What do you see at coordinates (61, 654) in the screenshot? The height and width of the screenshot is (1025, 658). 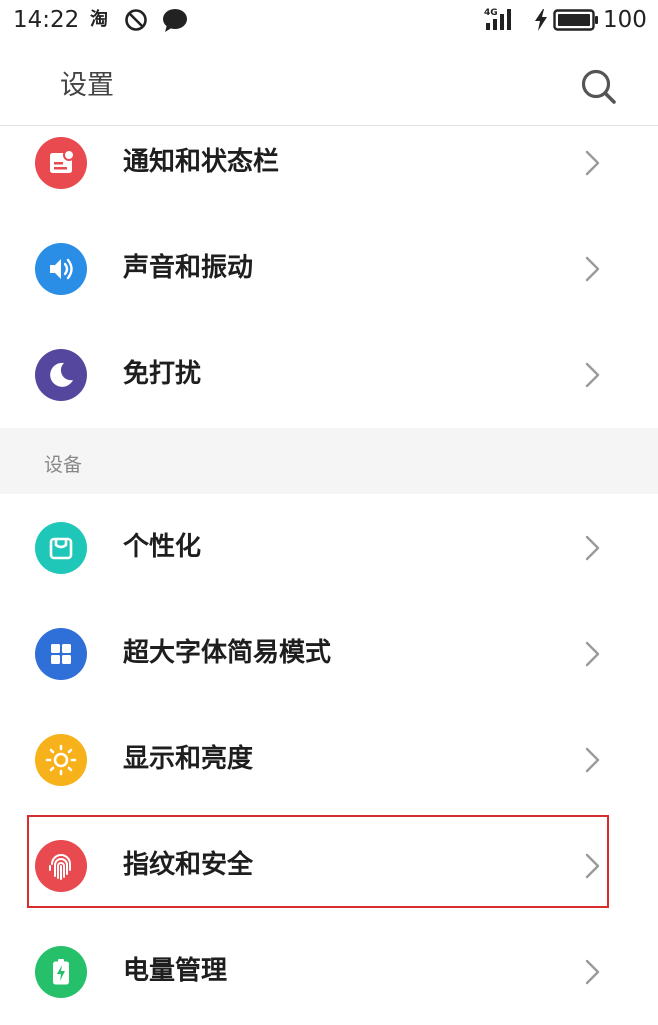 I see `grid-icon` at bounding box center [61, 654].